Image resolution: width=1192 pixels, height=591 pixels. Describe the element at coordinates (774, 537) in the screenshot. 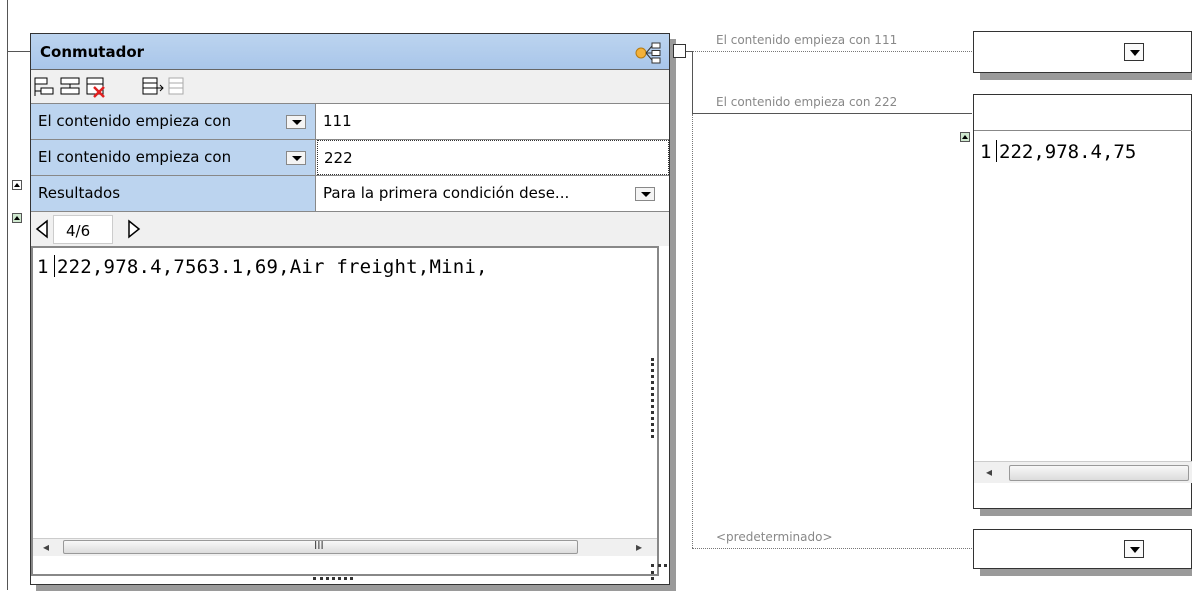

I see `default-output-label: <predeterminado>` at that location.